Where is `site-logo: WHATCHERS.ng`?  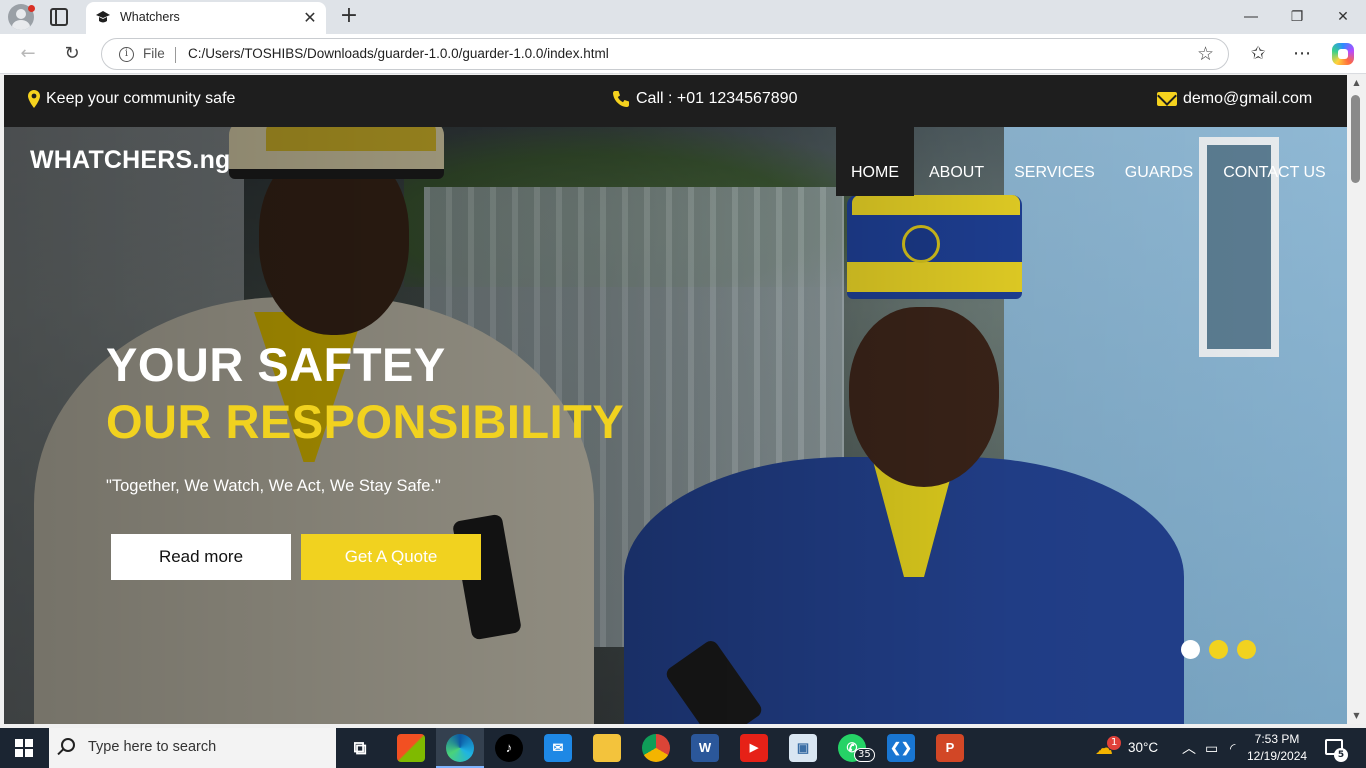
site-logo: WHATCHERS.ng is located at coordinates (130, 160).